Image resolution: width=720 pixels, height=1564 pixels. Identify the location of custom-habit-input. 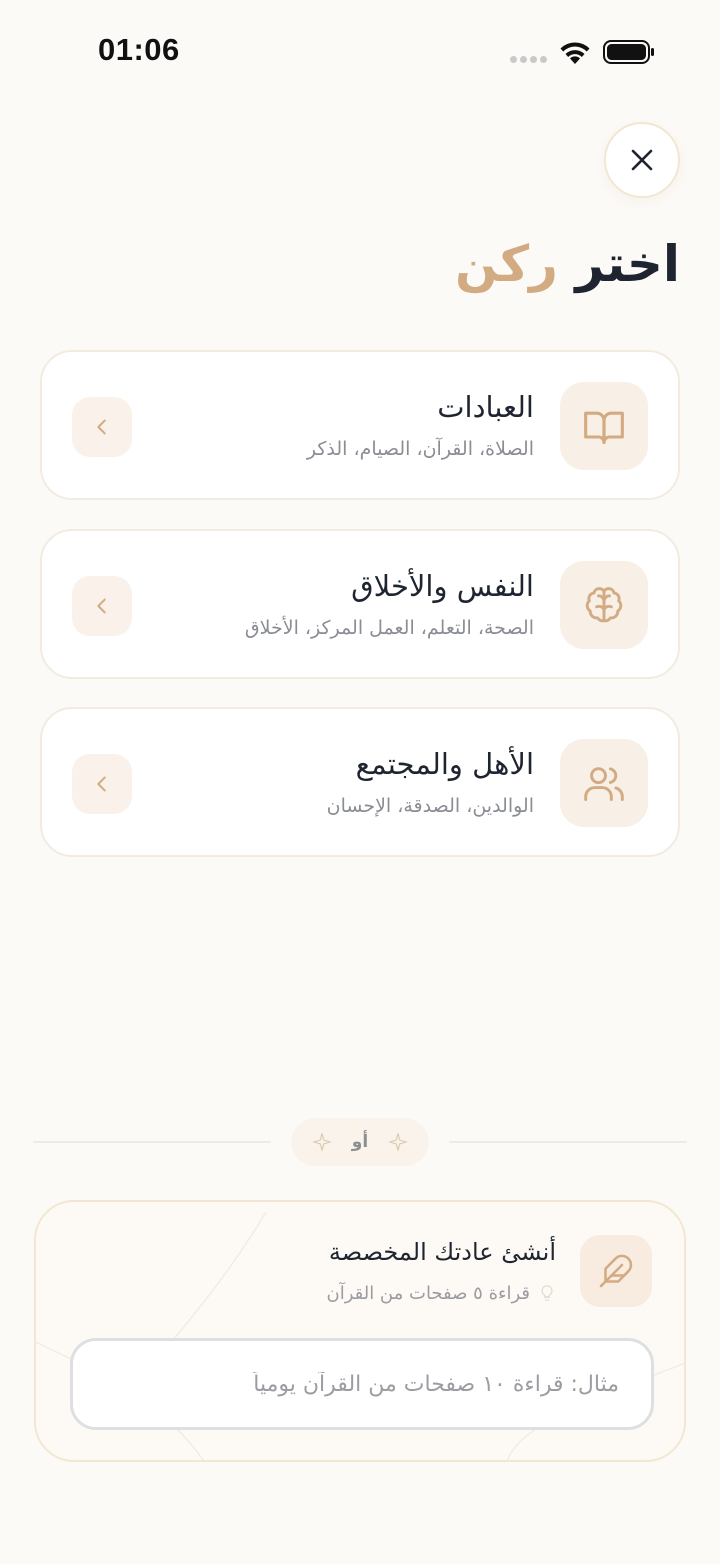
(362, 1384).